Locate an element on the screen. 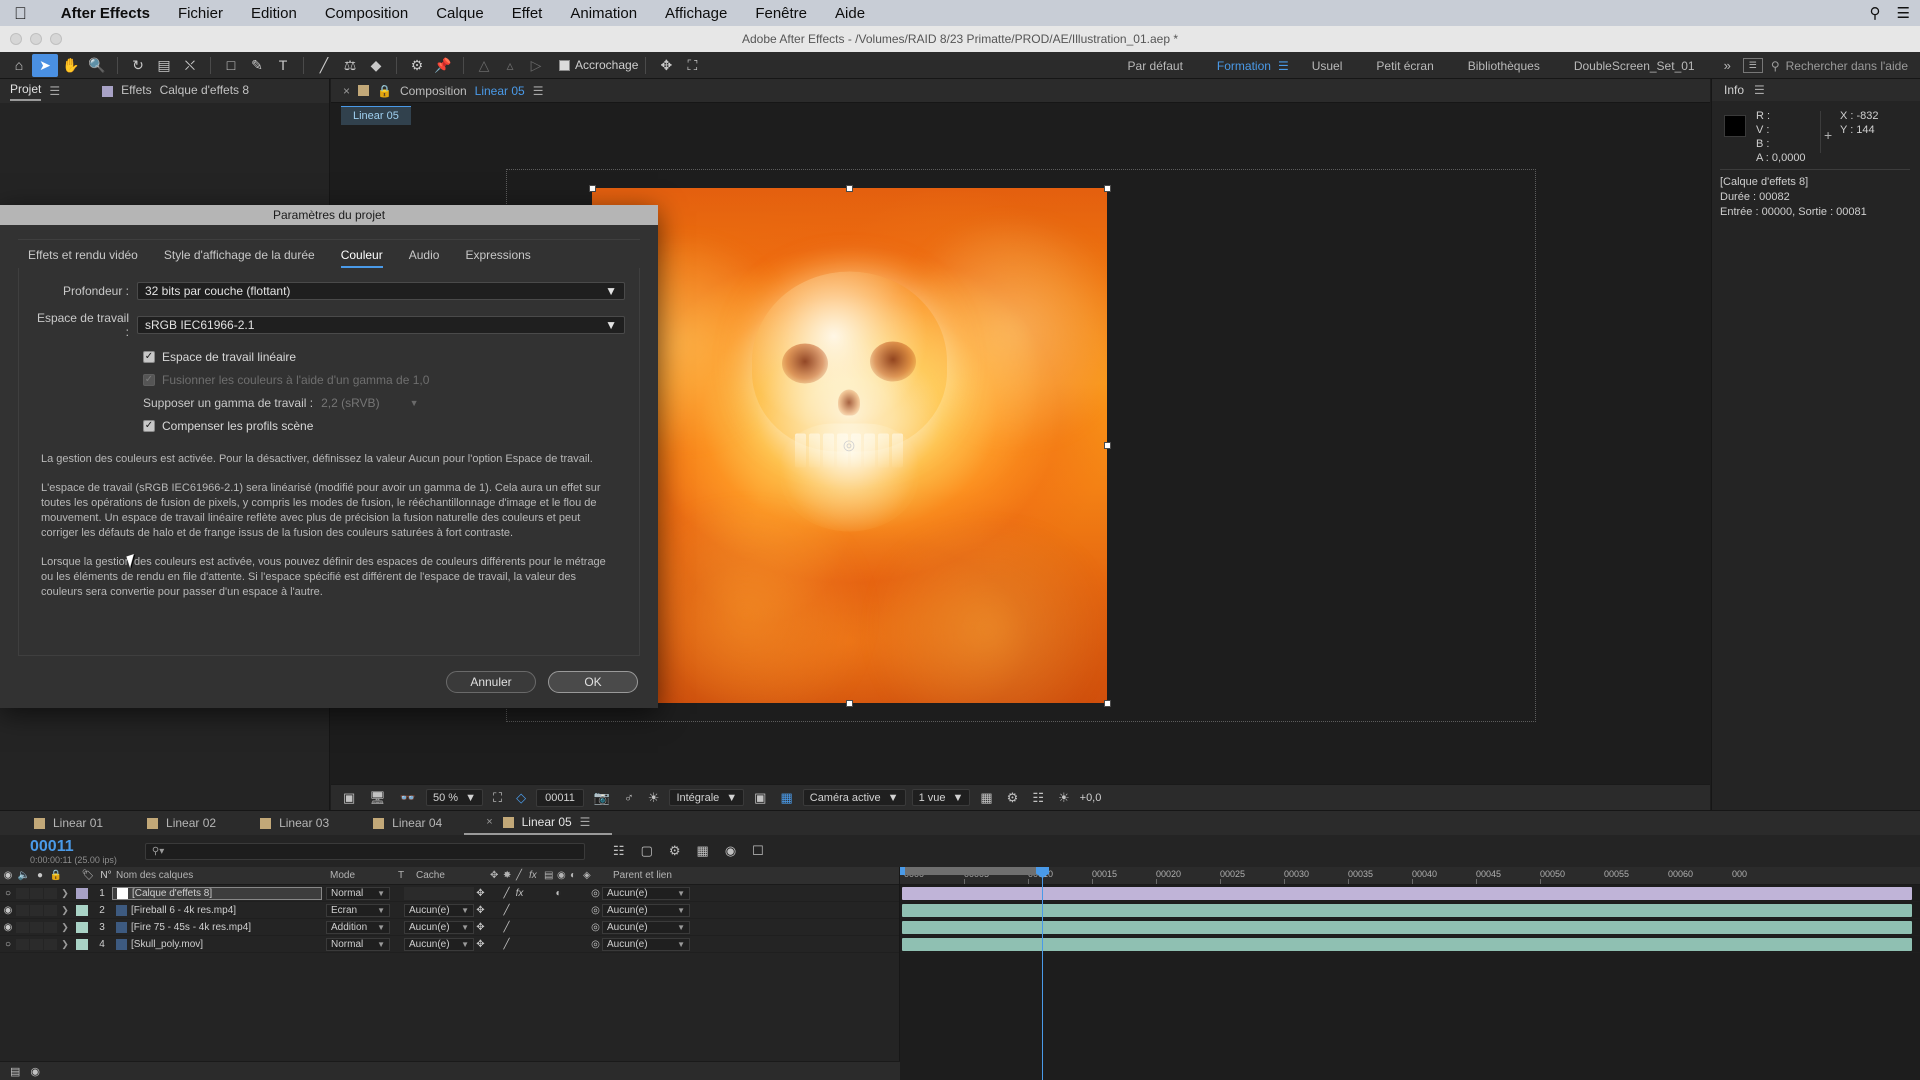 Image resolution: width=1920 pixels, height=1080 pixels. hide-shy-icon: ⚙ is located at coordinates (675, 851).